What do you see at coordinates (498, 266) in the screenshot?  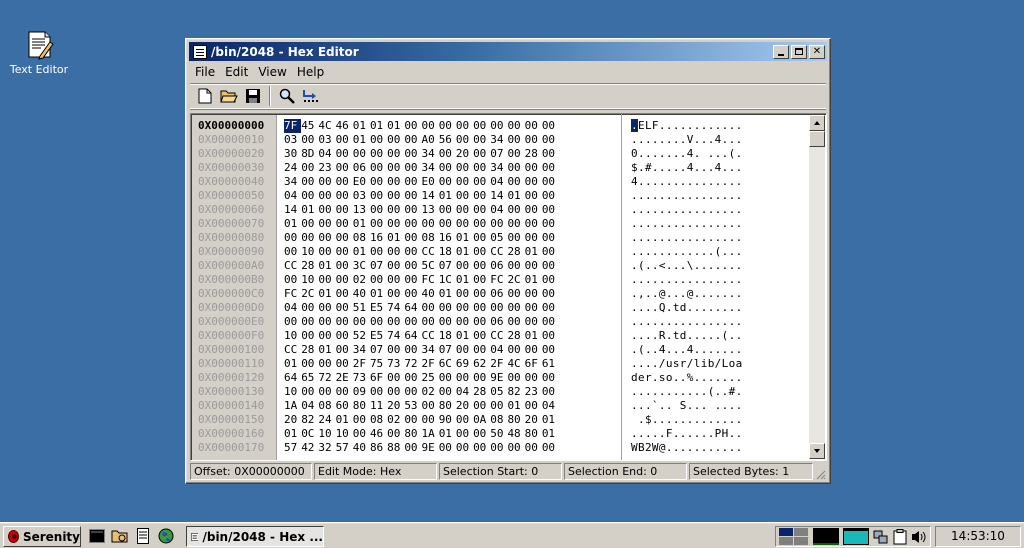 I see `hex-byte: 06` at bounding box center [498, 266].